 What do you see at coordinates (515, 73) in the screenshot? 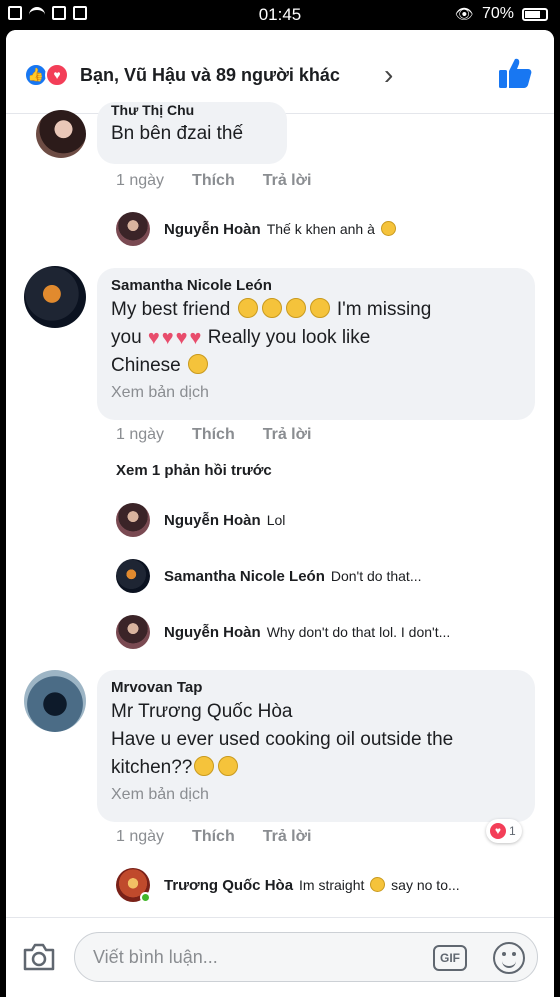
I see `like-thumb-icon` at bounding box center [515, 73].